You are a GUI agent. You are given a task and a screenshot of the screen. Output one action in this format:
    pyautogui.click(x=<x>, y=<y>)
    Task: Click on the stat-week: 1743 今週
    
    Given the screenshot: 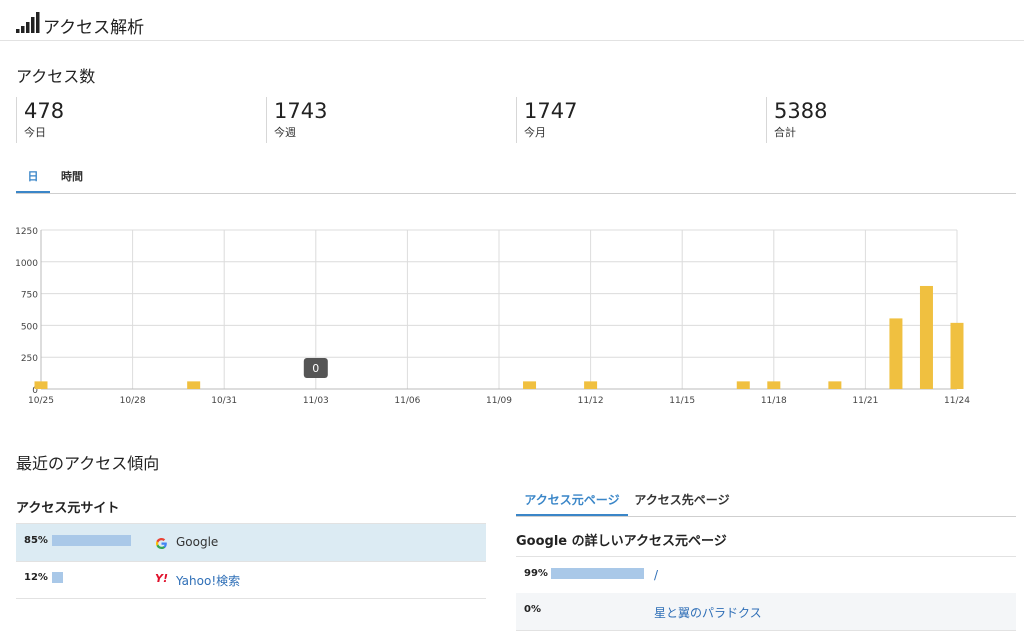 What is the action you would take?
    pyautogui.click(x=296, y=120)
    